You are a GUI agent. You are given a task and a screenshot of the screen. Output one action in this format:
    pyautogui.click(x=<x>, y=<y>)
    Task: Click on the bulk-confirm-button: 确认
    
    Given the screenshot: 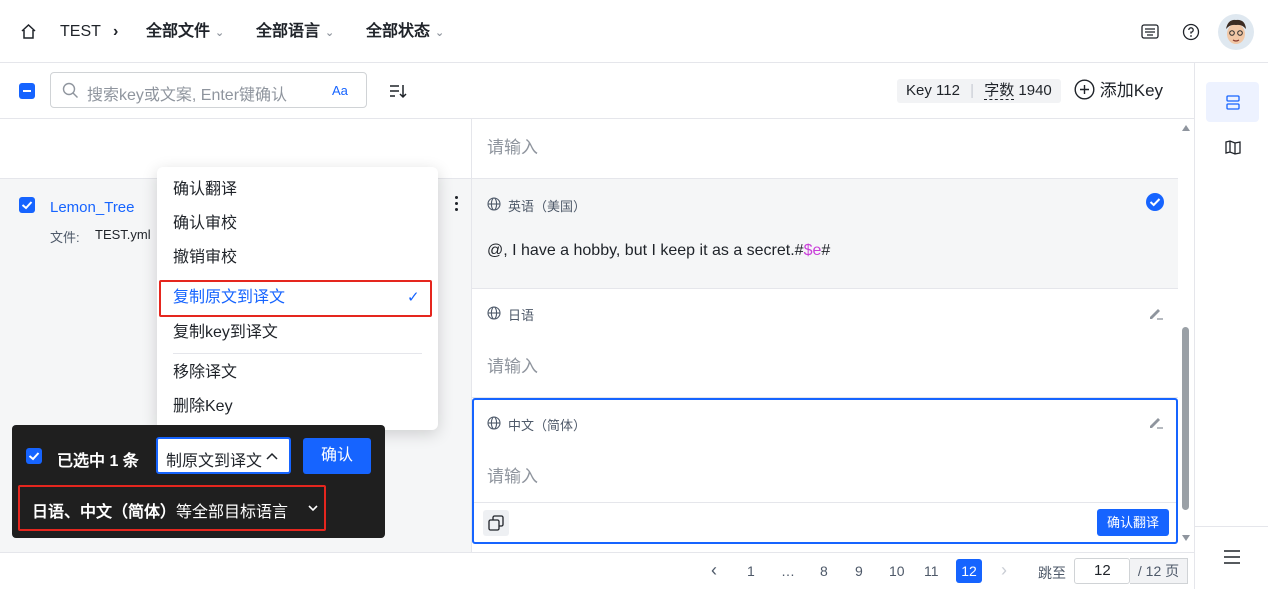 What is the action you would take?
    pyautogui.click(x=337, y=456)
    